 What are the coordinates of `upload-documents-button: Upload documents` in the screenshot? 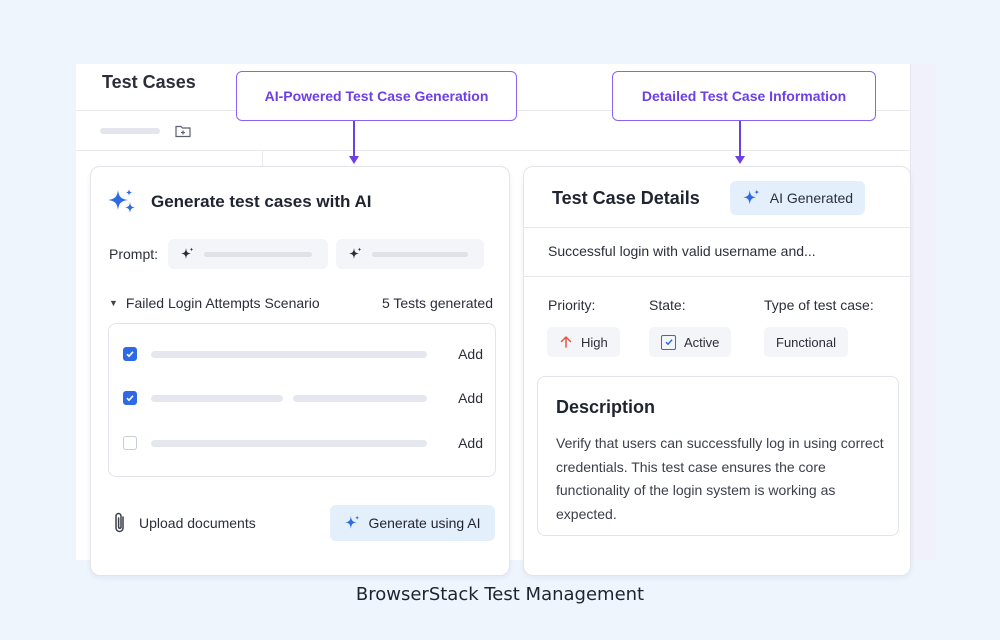 It's located at (183, 523).